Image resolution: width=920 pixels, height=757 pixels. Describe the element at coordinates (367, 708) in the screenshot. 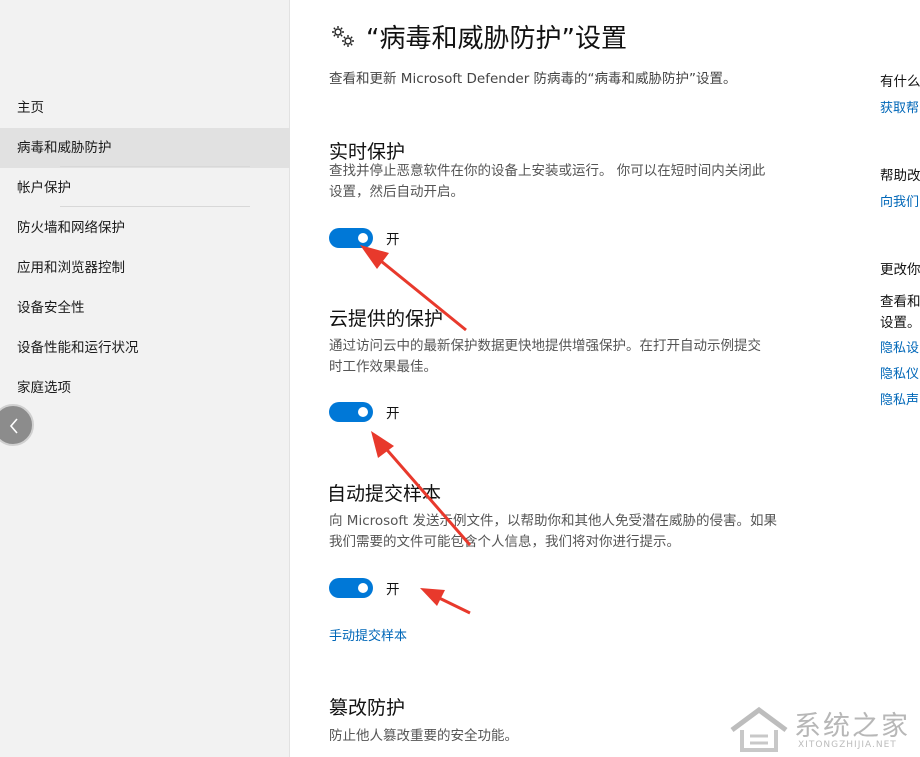

I see `section-title-tamper: 篡改防护` at that location.